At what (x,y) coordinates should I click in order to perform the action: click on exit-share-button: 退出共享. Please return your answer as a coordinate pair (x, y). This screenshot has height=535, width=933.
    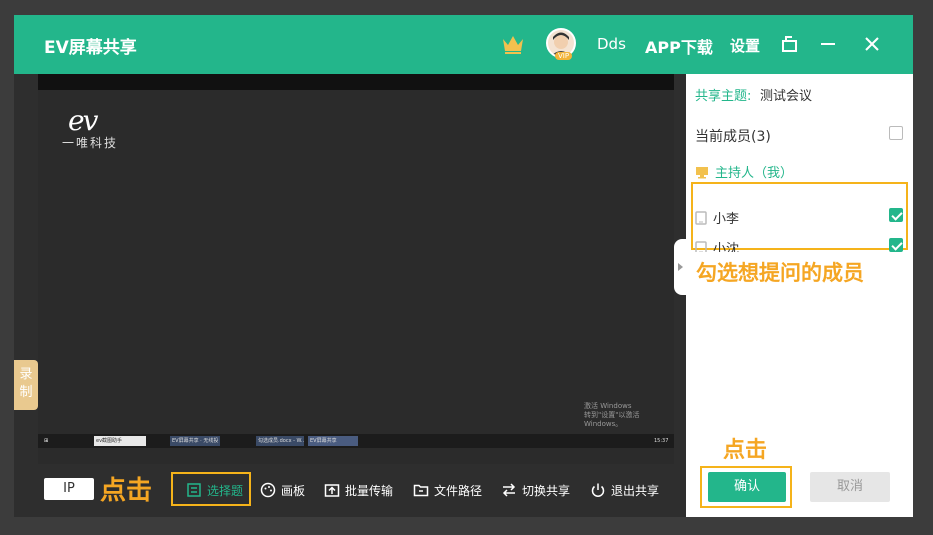
    Looking at the image, I should click on (624, 490).